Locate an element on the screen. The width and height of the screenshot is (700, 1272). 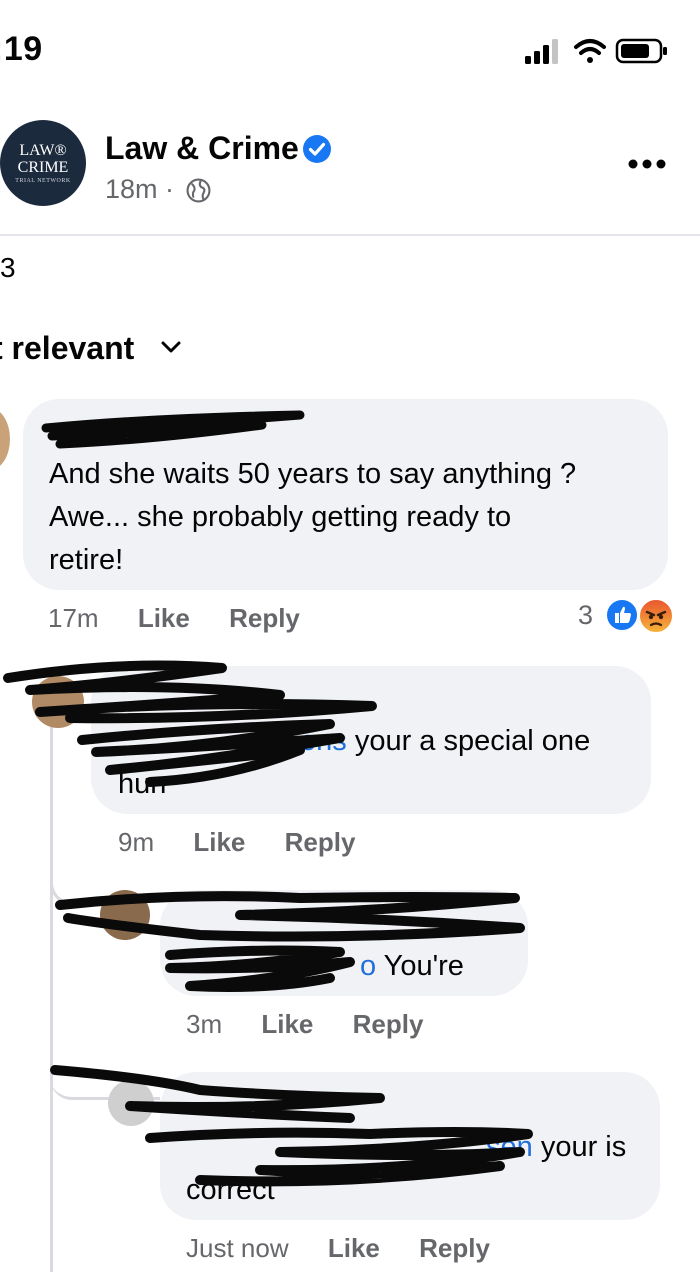
verified-icon is located at coordinates (317, 149).